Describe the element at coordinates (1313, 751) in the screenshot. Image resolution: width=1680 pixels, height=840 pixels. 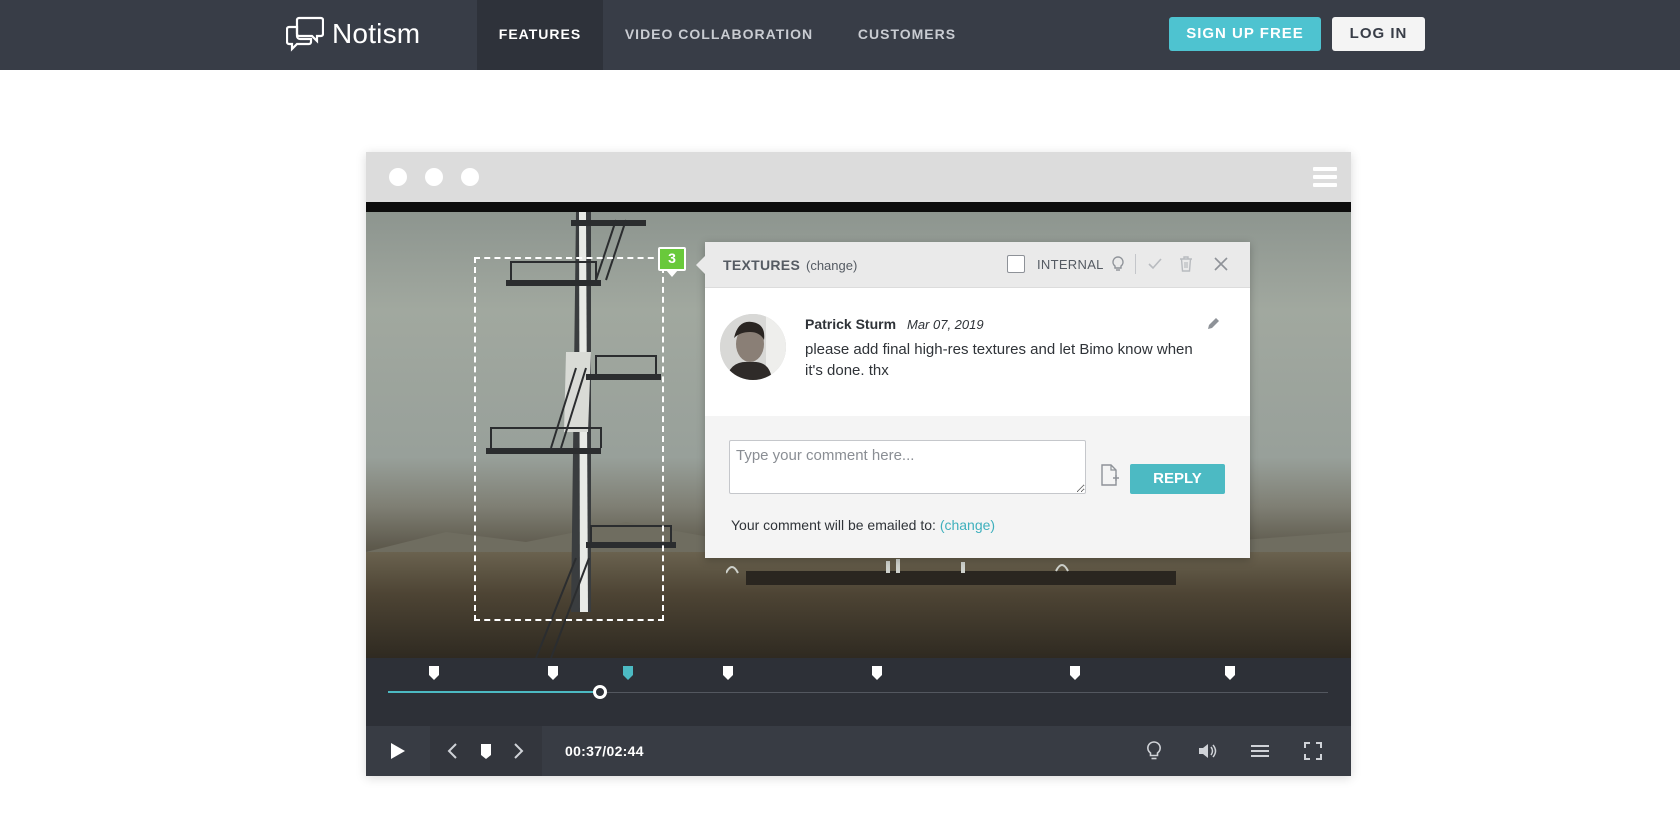
I see `fullscreen-icon` at that location.